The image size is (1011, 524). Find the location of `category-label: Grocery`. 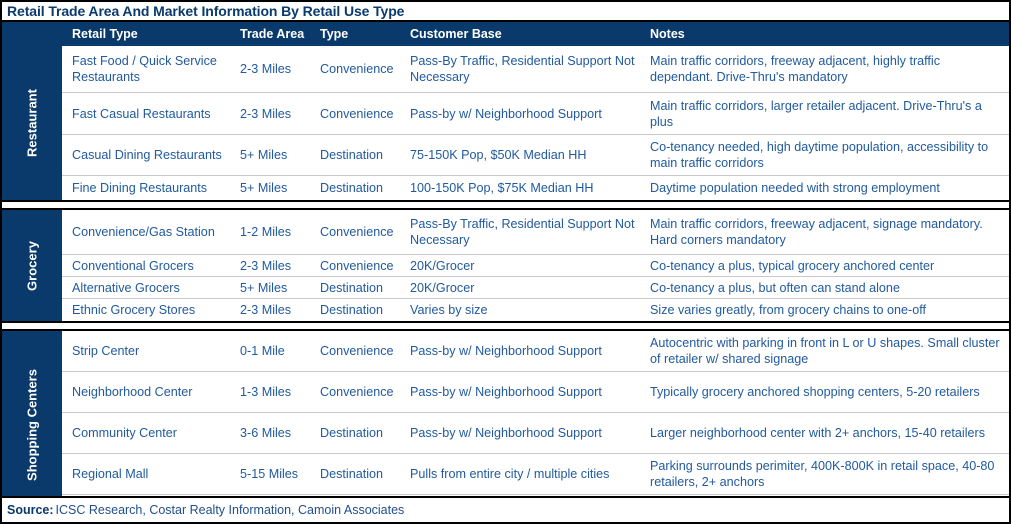

category-label: Grocery is located at coordinates (32, 265).